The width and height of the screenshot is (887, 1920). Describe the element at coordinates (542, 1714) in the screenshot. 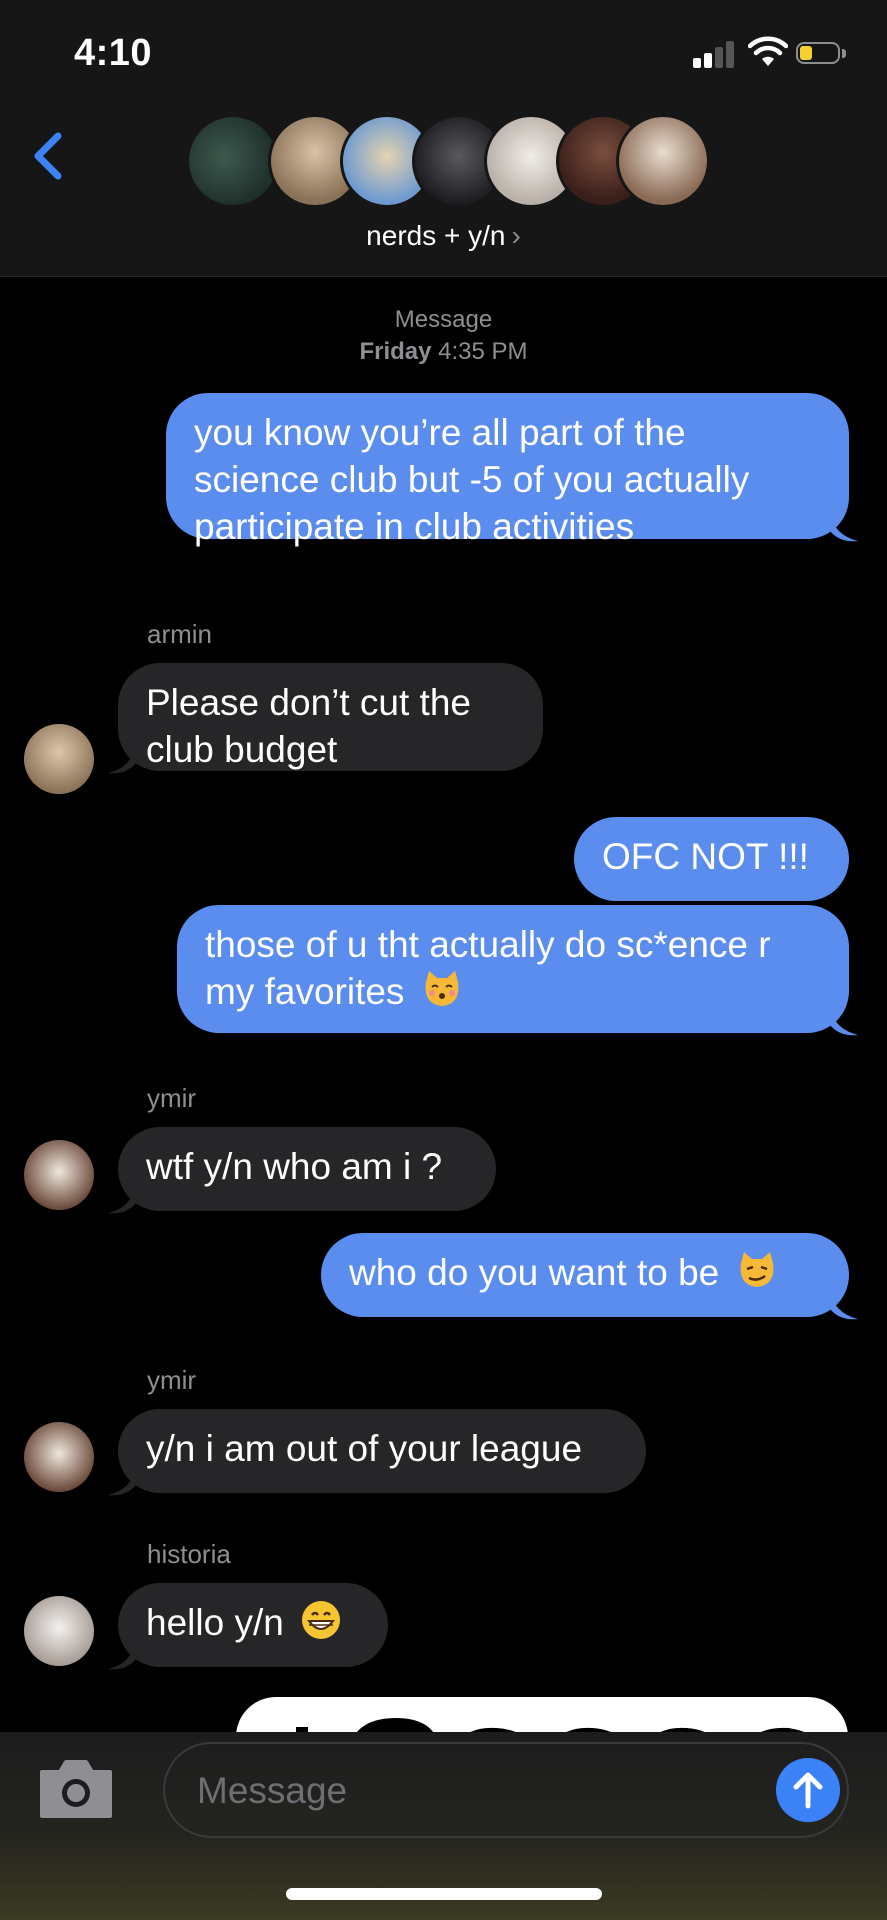

I see `image-message-partial` at that location.